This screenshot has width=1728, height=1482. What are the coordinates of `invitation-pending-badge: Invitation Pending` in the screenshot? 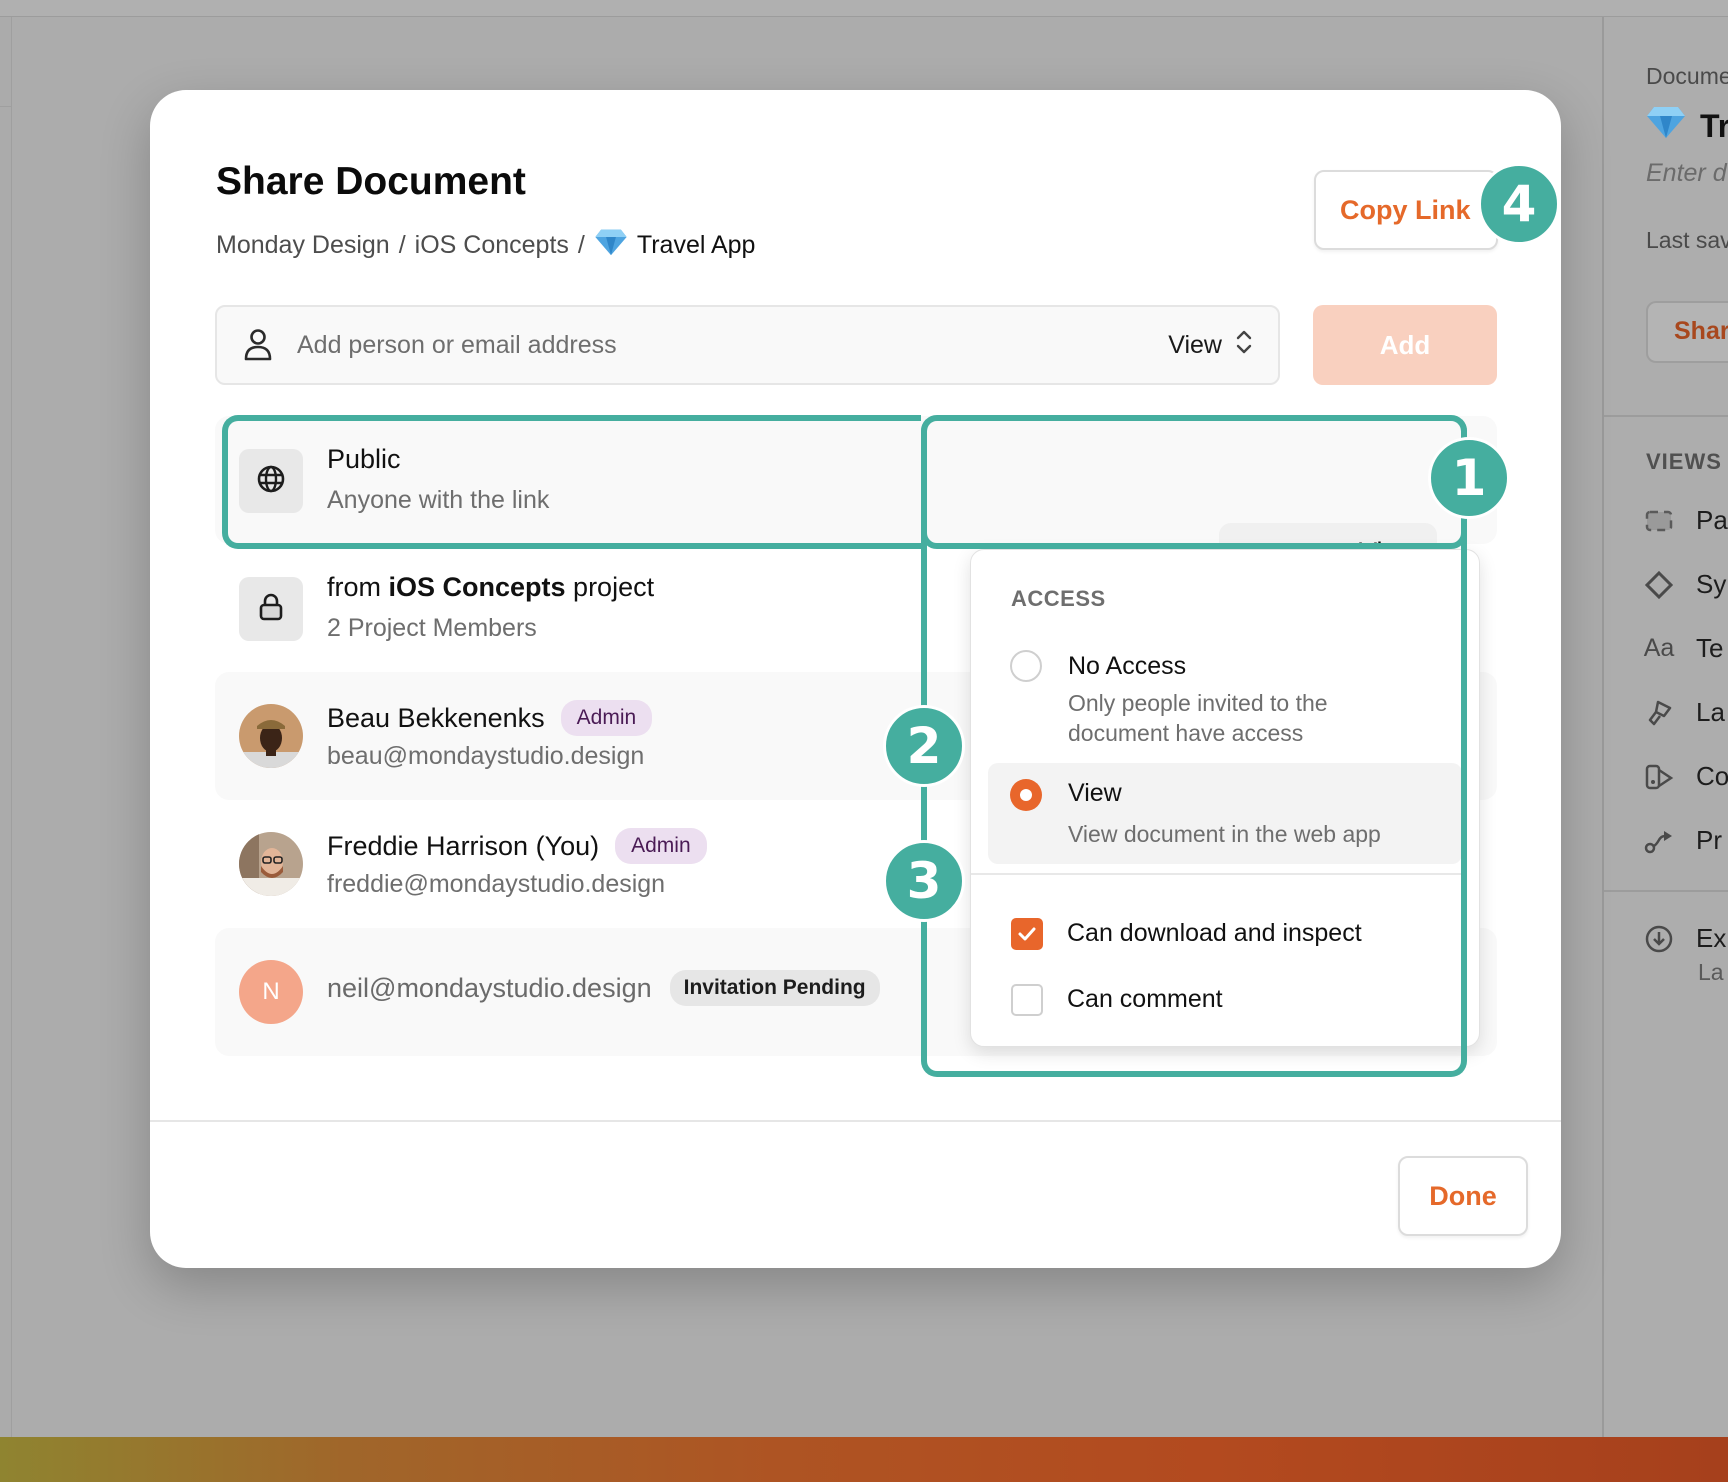 It's located at (774, 988).